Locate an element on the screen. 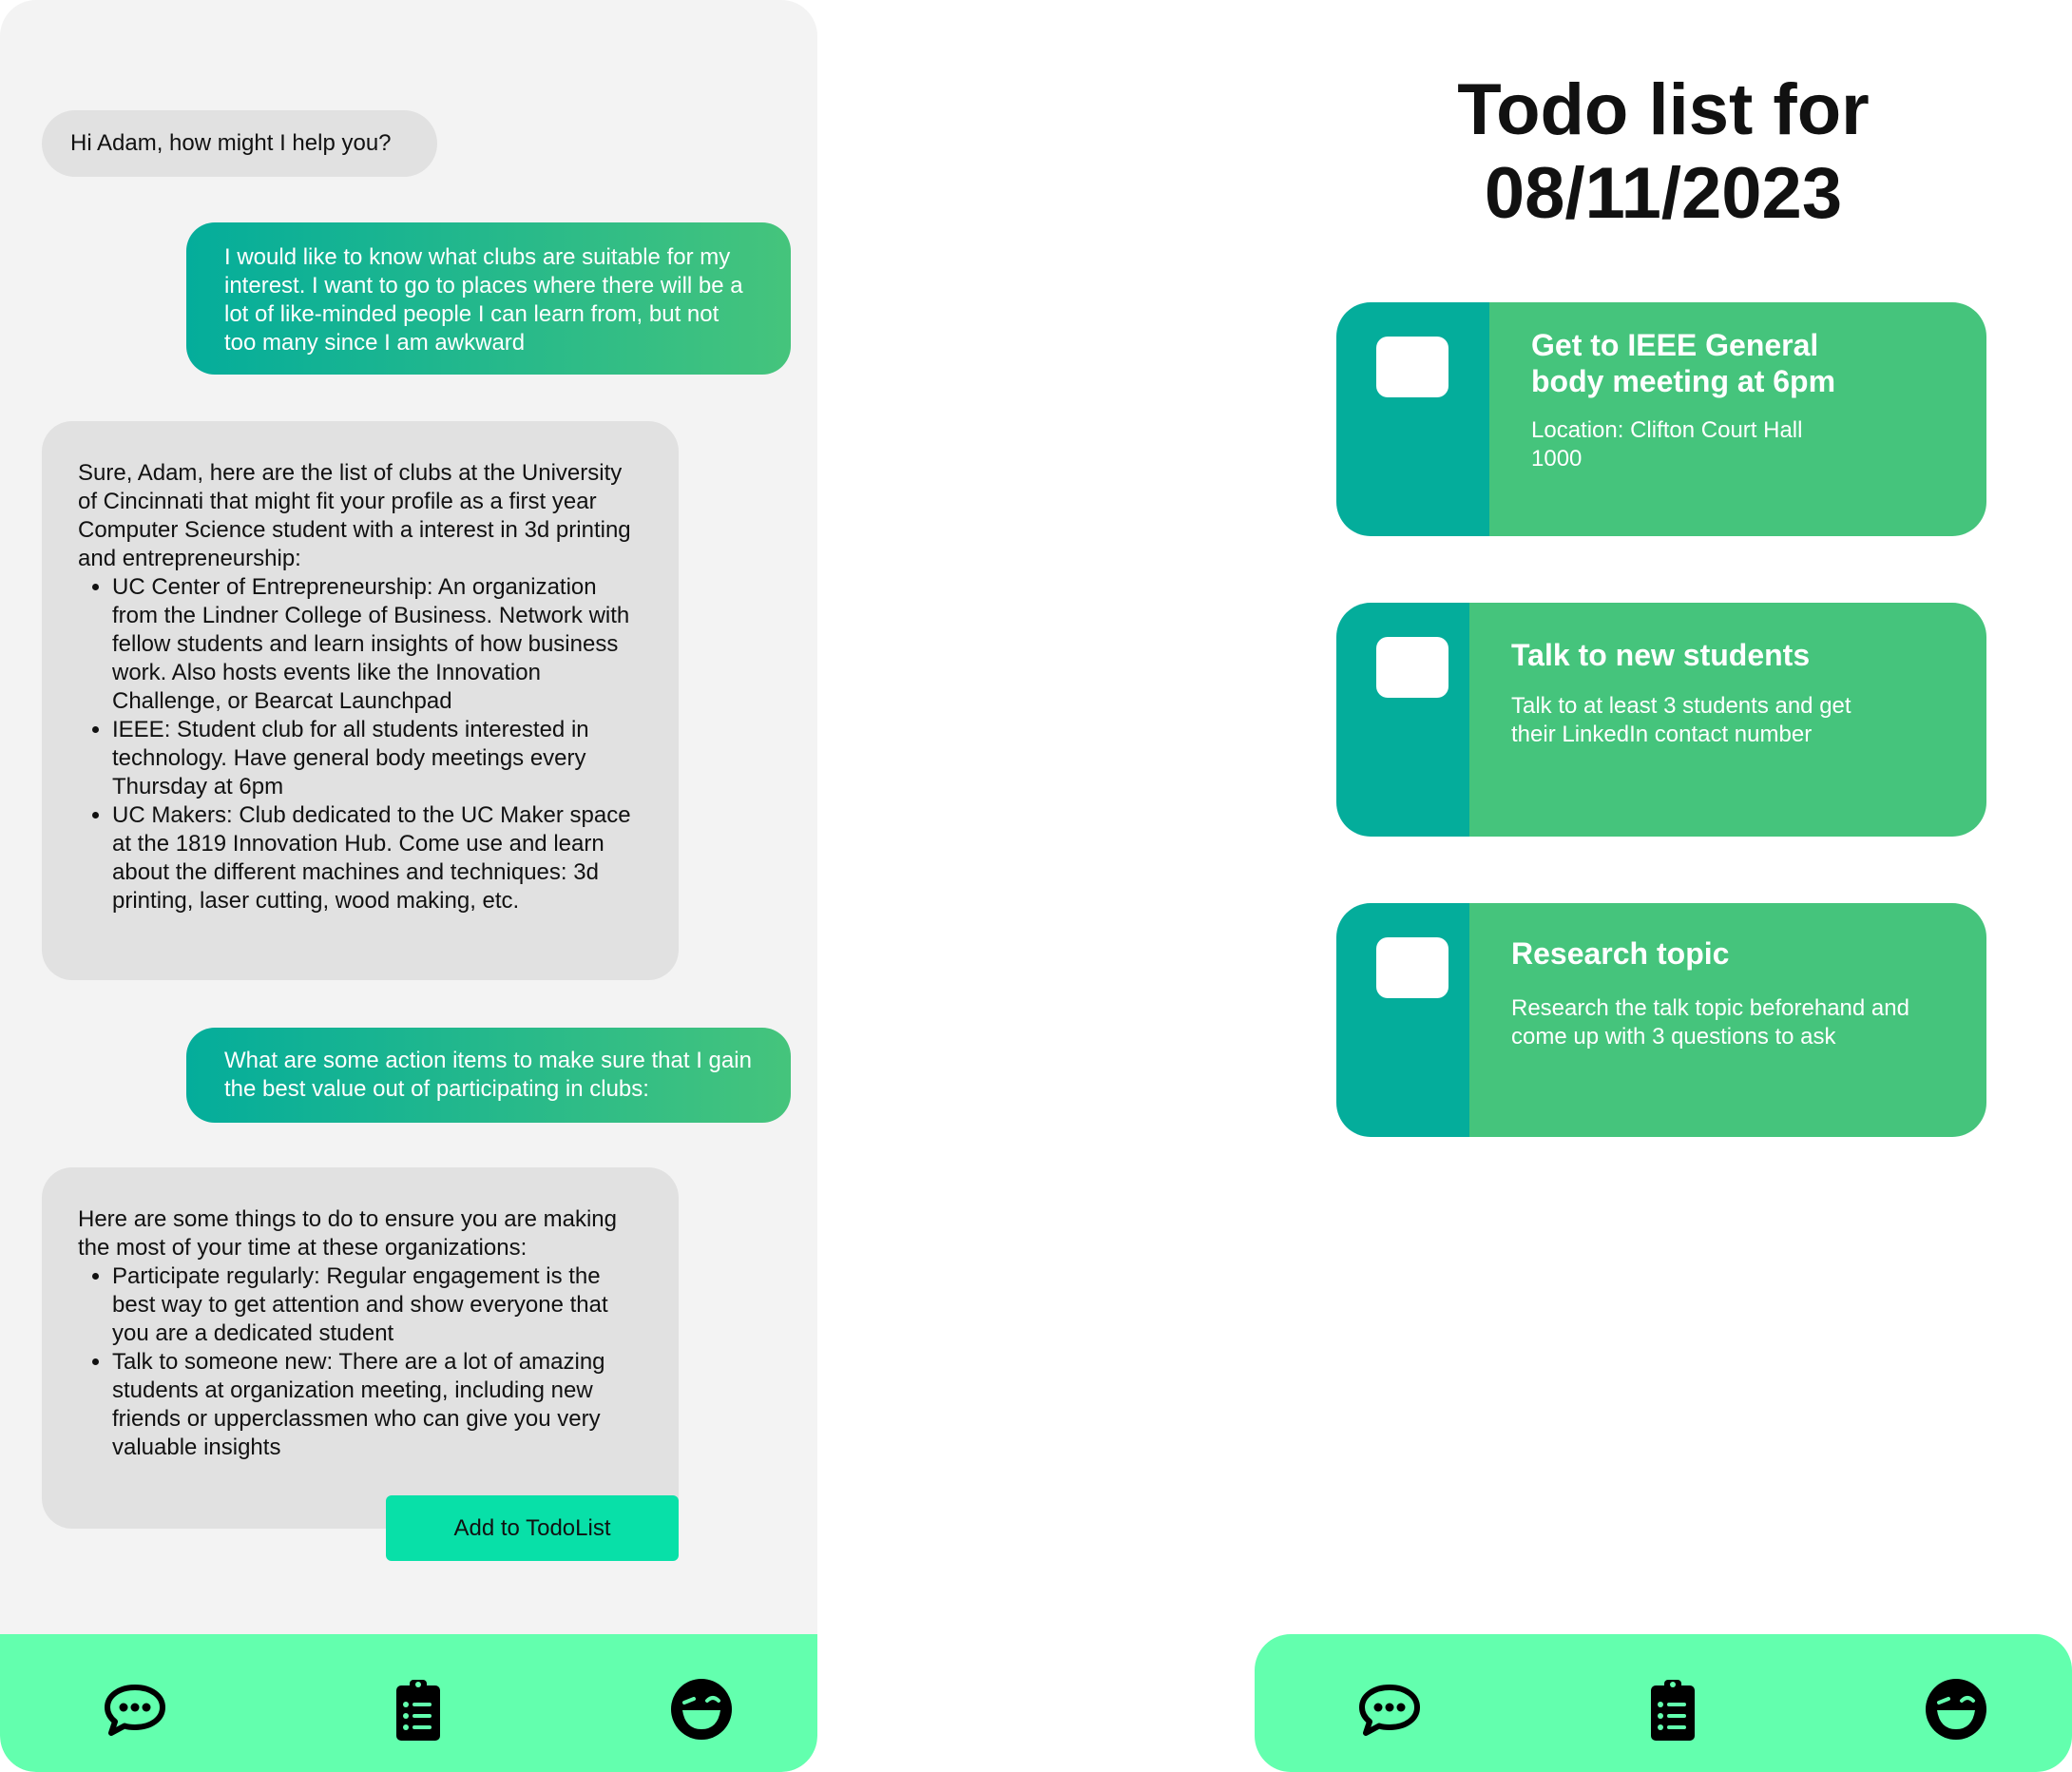 The height and width of the screenshot is (1772, 2072). todo-title: Research topic is located at coordinates (1621, 953).